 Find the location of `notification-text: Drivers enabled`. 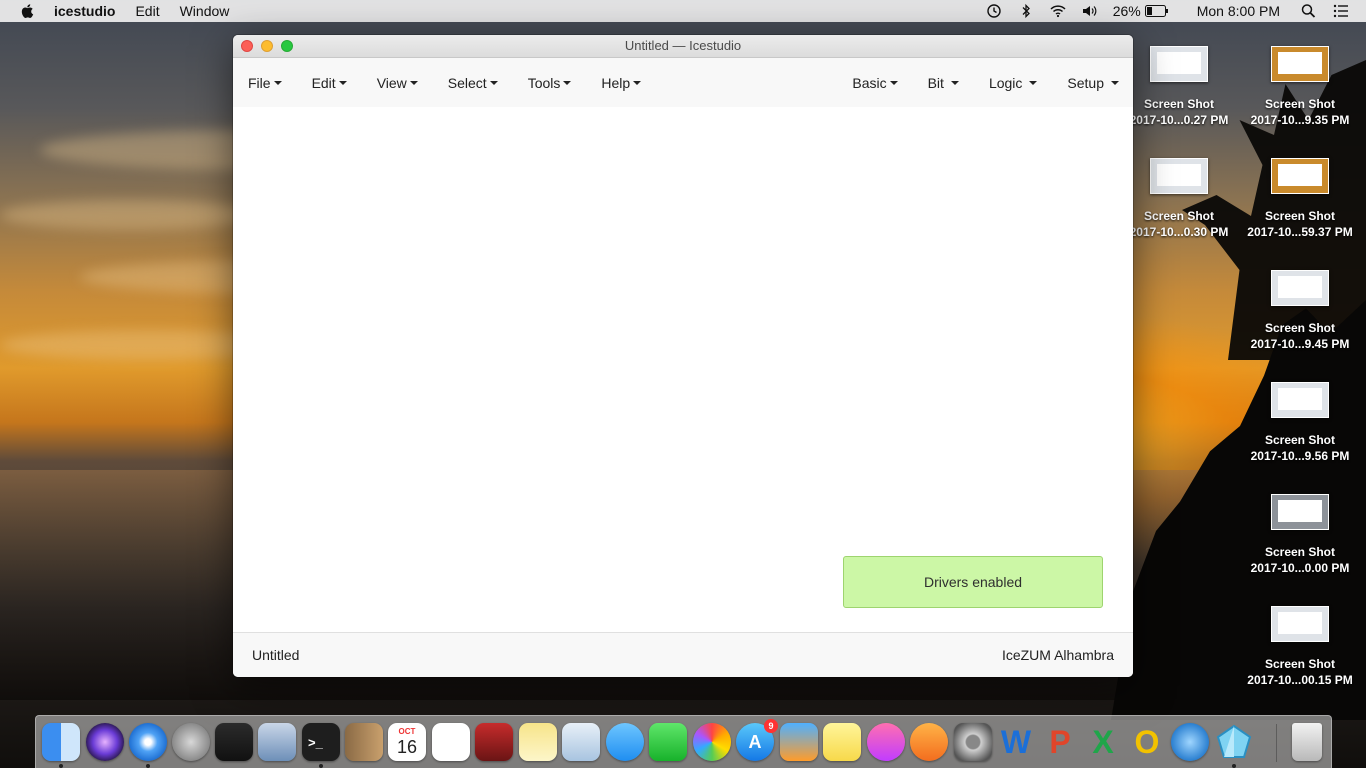

notification-text: Drivers enabled is located at coordinates (973, 582).